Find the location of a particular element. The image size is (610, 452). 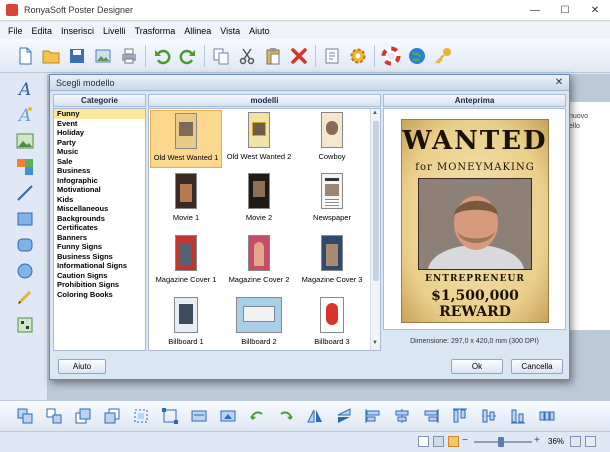

qr-tool-icon is located at coordinates (25, 325).